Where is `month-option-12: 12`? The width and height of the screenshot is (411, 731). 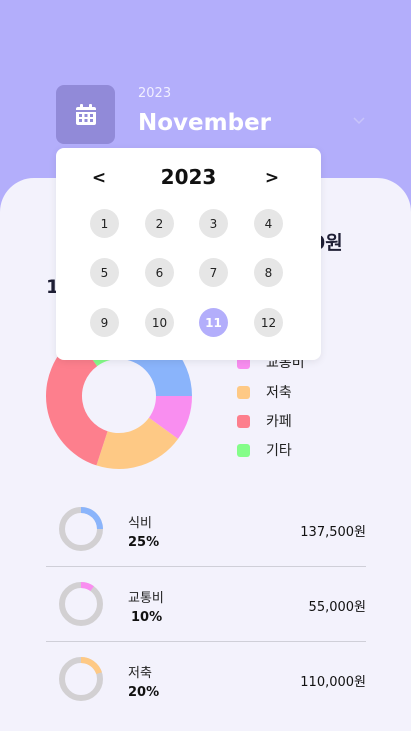 month-option-12: 12 is located at coordinates (268, 322).